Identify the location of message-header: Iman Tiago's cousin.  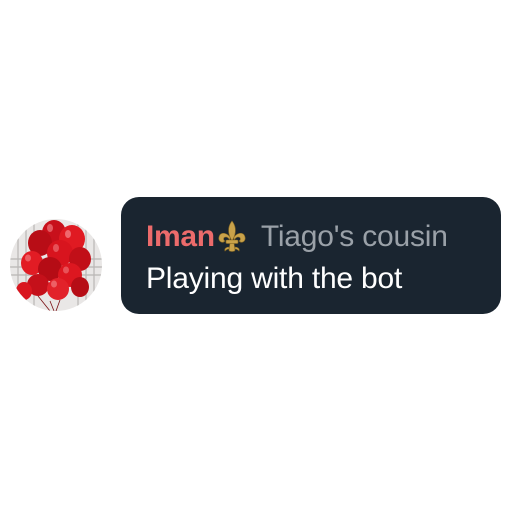
(323, 237).